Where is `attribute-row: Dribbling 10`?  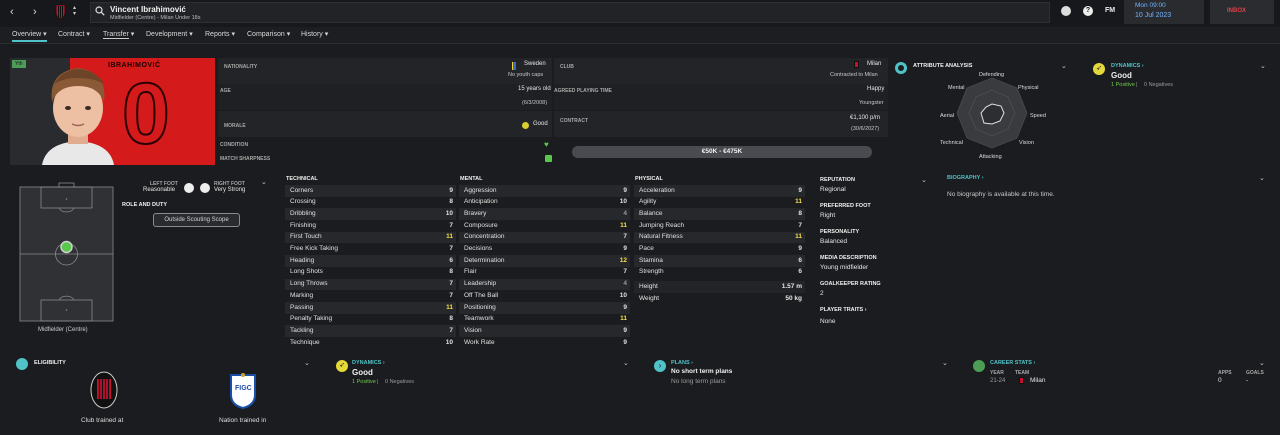 attribute-row: Dribbling 10 is located at coordinates (370, 214).